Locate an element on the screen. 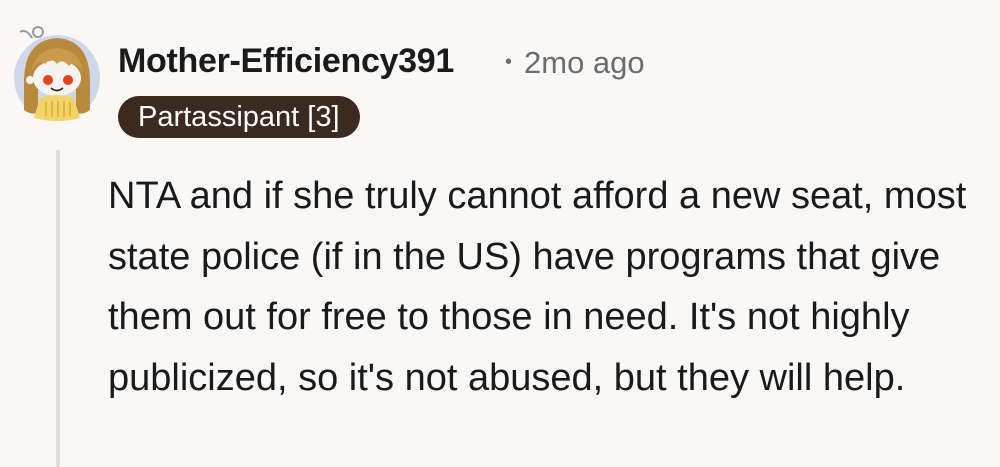 This screenshot has width=1000, height=467. user-avatar-icon is located at coordinates (57, 72).